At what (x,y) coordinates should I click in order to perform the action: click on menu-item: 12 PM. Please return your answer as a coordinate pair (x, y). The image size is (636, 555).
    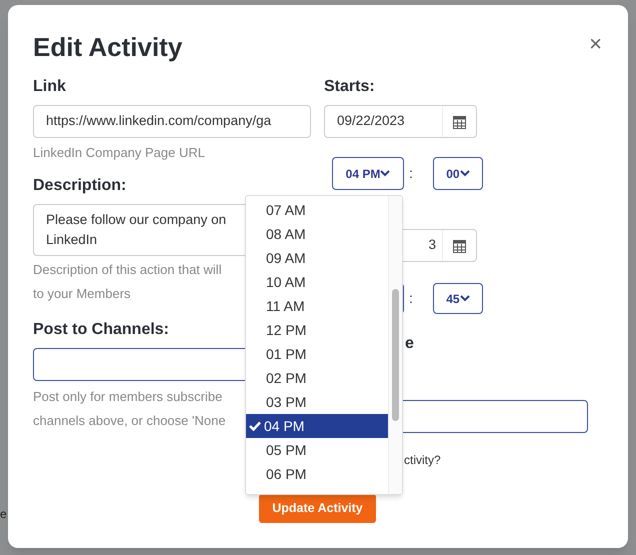
    Looking at the image, I should click on (317, 330).